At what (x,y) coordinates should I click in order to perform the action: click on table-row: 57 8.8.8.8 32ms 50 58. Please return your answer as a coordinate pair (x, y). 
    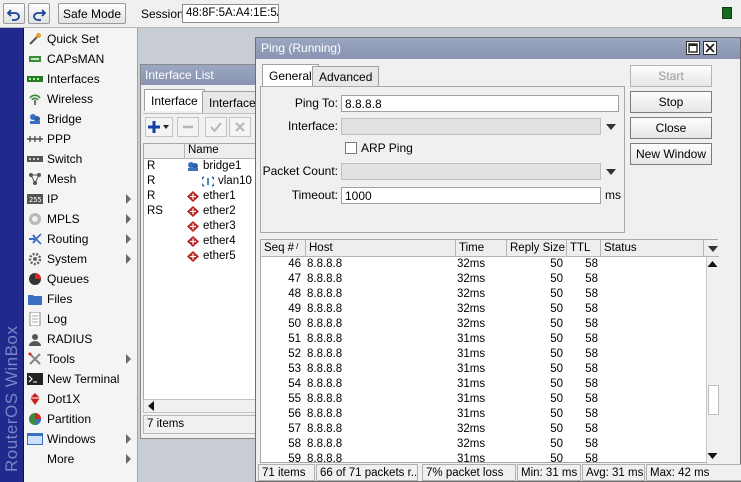
    Looking at the image, I should click on (484, 430).